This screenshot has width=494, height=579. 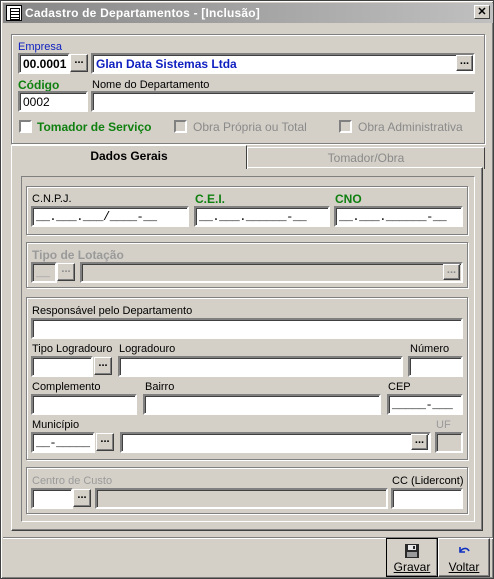 I want to click on logradouro-input, so click(x=260, y=366).